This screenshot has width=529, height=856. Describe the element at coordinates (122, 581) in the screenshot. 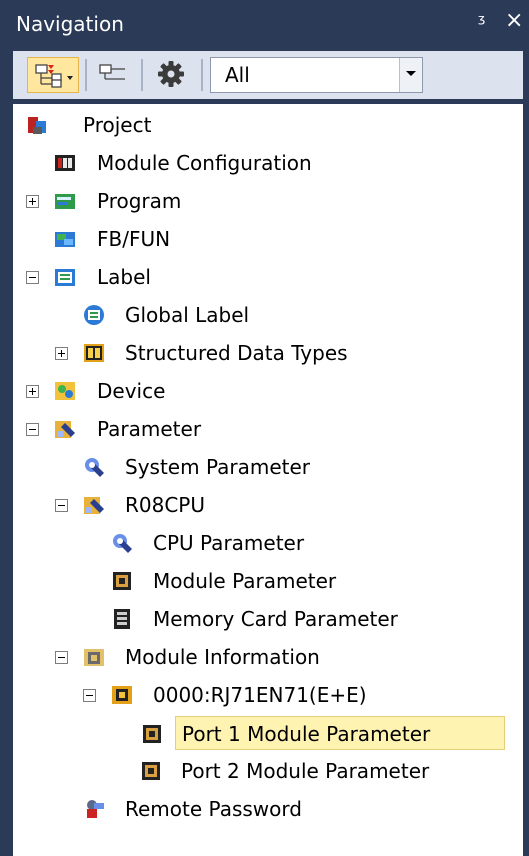

I see `module-parameter-icon` at that location.